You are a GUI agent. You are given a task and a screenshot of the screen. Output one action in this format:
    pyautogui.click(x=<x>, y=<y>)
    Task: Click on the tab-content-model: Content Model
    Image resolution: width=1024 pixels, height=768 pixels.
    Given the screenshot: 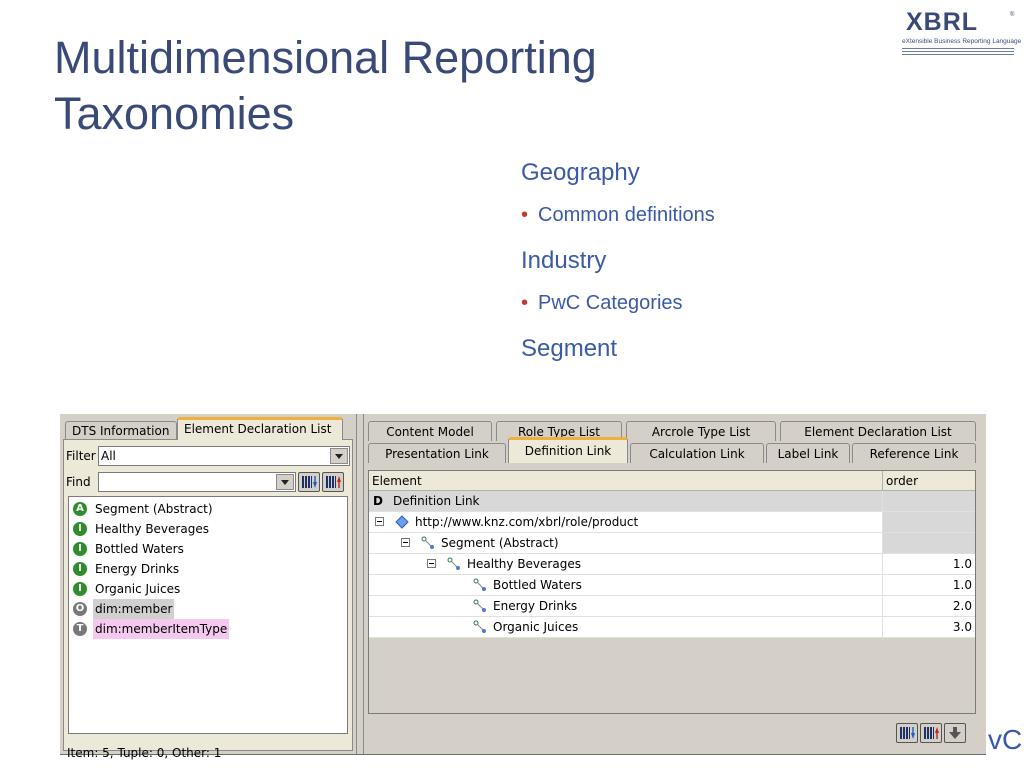 What is the action you would take?
    pyautogui.click(x=430, y=431)
    